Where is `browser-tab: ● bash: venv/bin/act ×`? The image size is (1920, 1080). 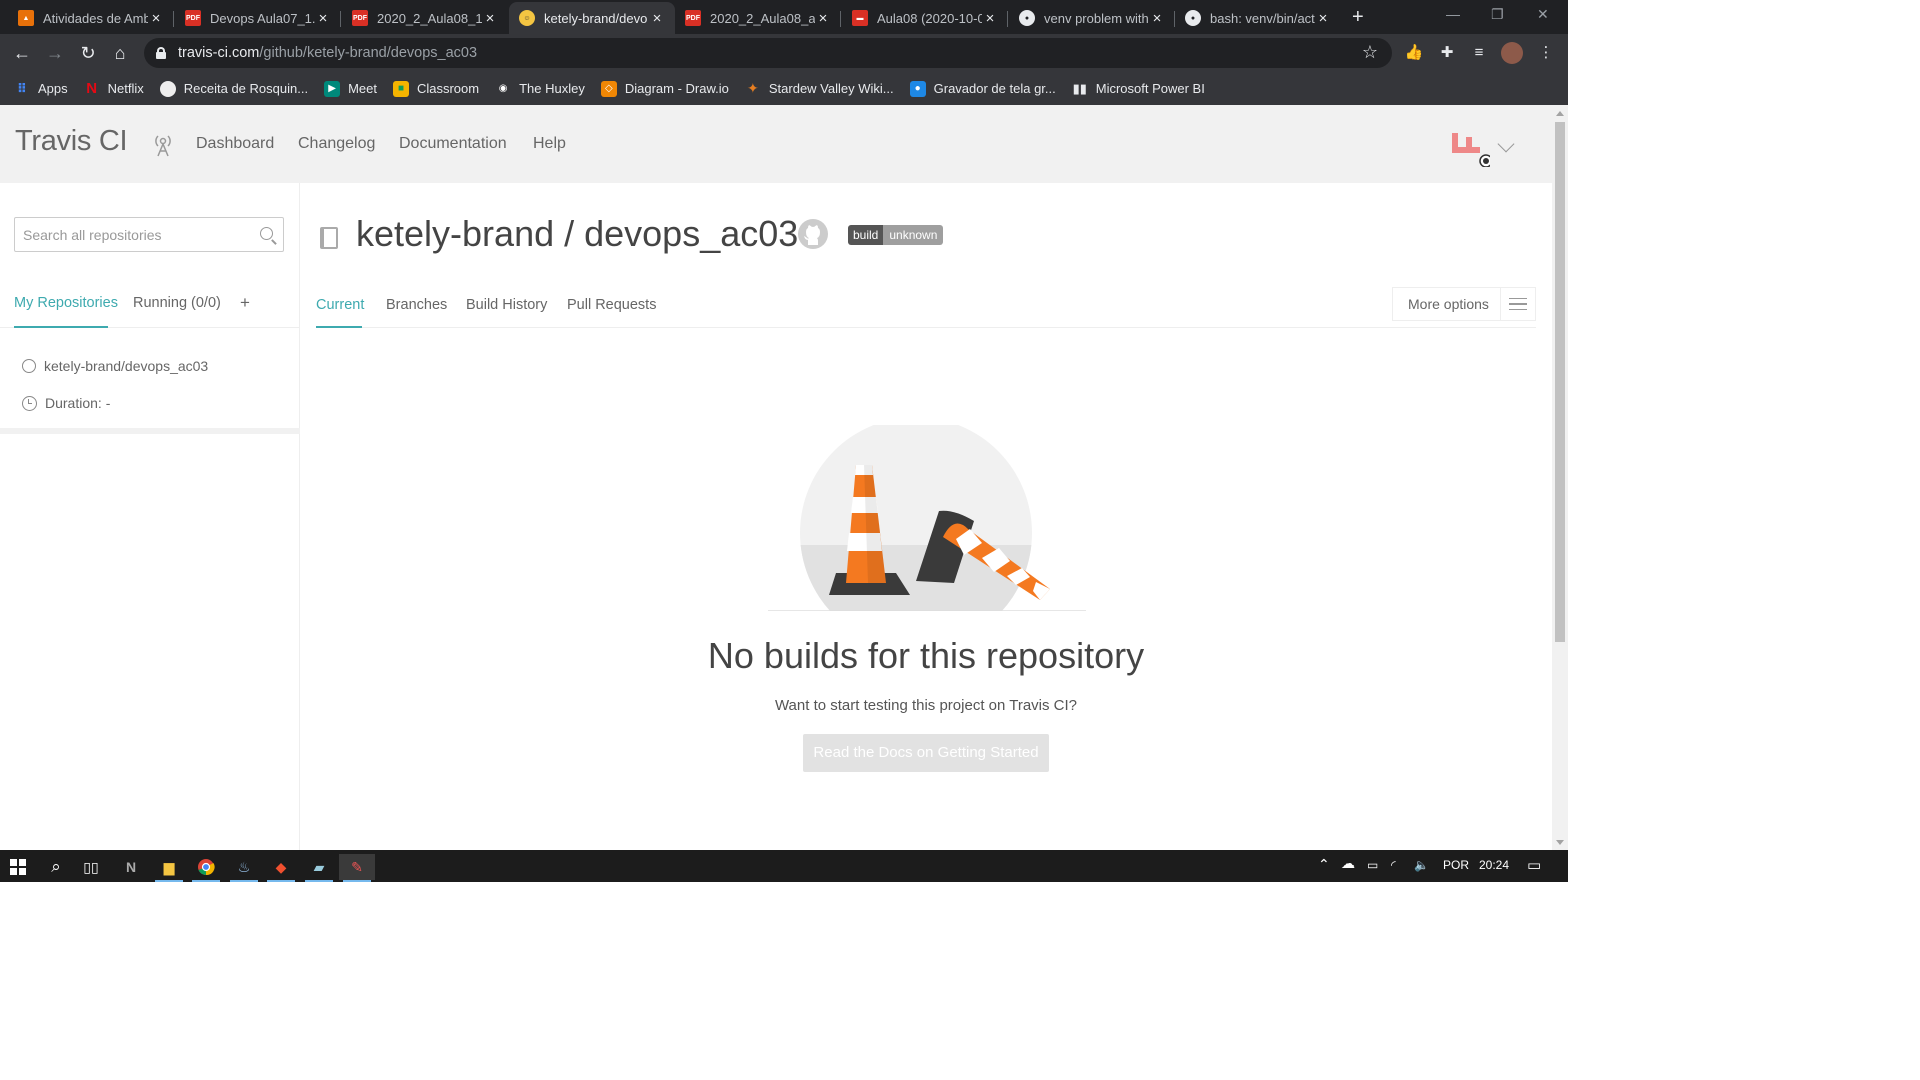
browser-tab: ● bash: venv/bin/act × is located at coordinates (1258, 18).